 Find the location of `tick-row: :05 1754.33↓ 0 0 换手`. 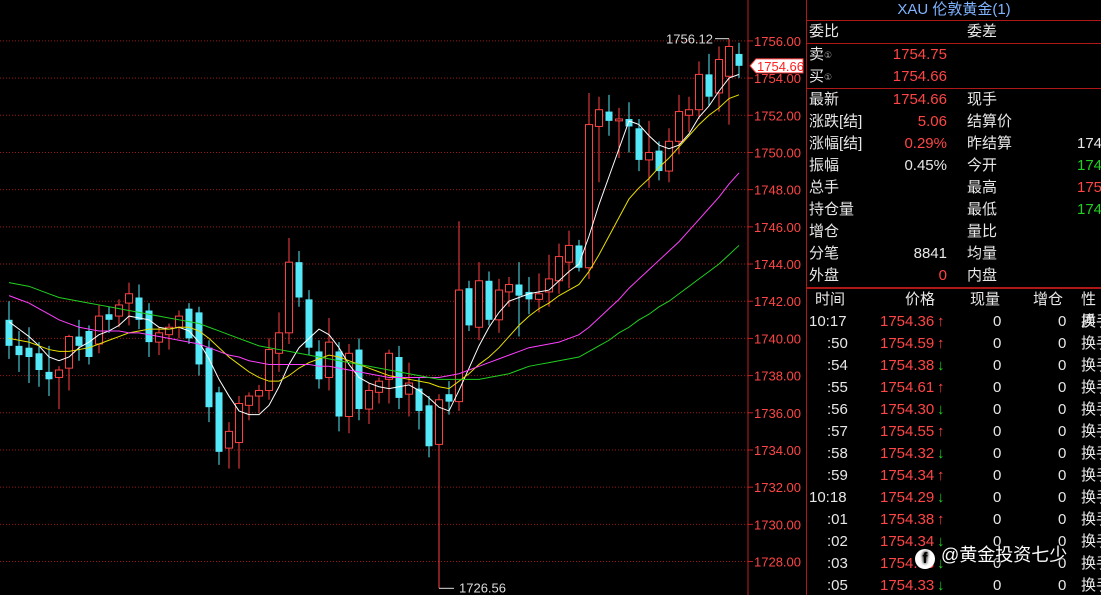

tick-row: :05 1754.33↓ 0 0 换手 is located at coordinates (954, 585).